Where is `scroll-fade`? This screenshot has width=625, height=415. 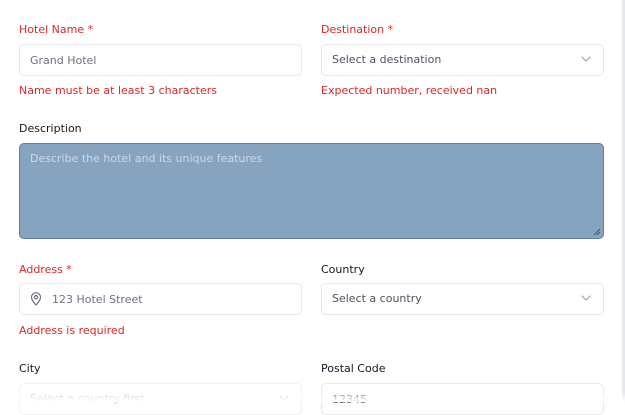 scroll-fade is located at coordinates (312, 397).